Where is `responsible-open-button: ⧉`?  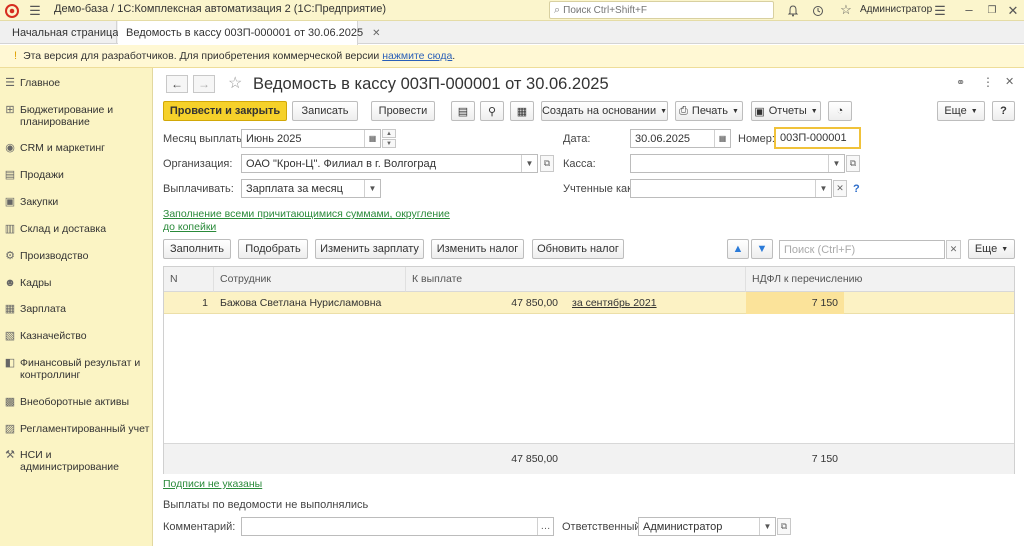 responsible-open-button: ⧉ is located at coordinates (784, 526).